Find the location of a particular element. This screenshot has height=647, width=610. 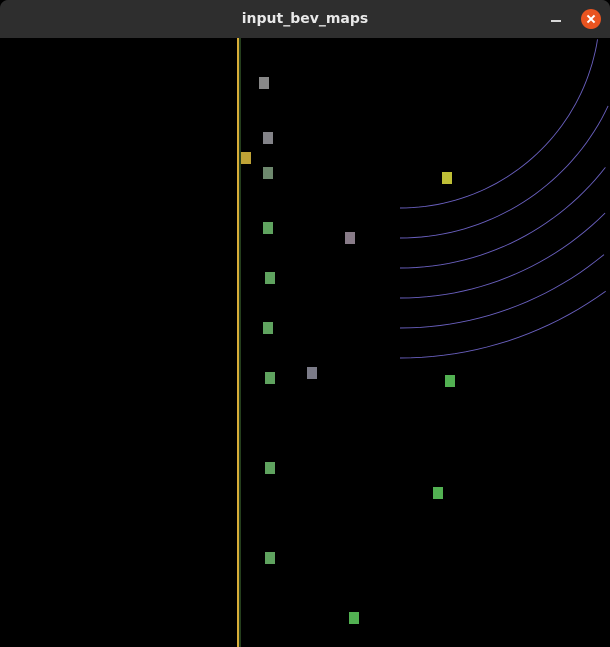

close-button is located at coordinates (591, 19).